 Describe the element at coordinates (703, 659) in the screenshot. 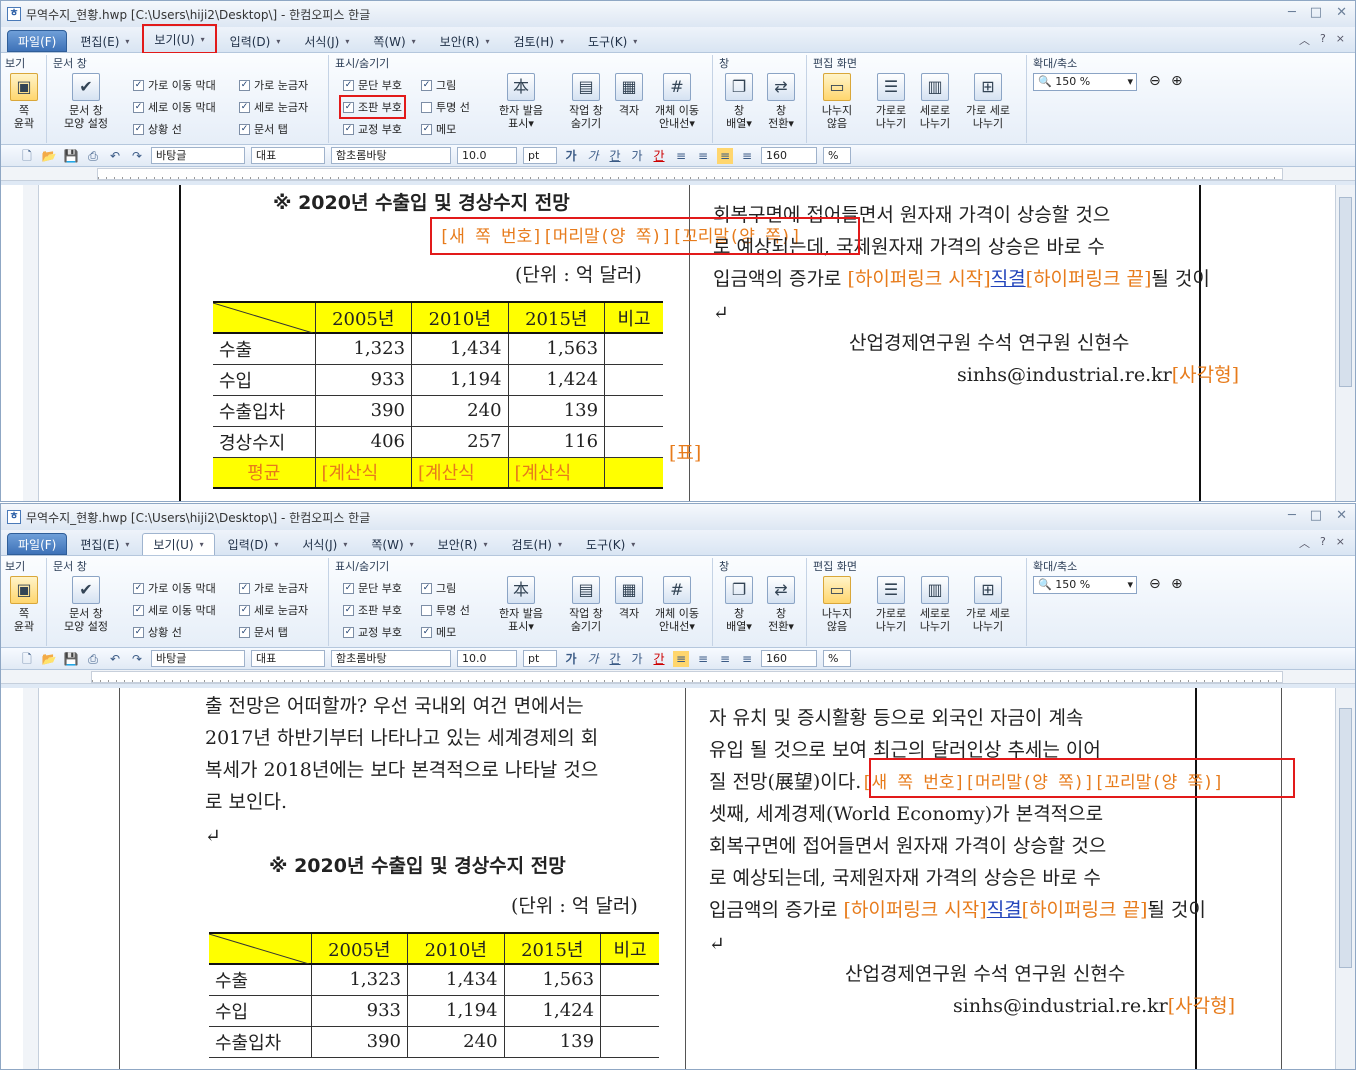

I see `align-left-icon: ≡` at that location.